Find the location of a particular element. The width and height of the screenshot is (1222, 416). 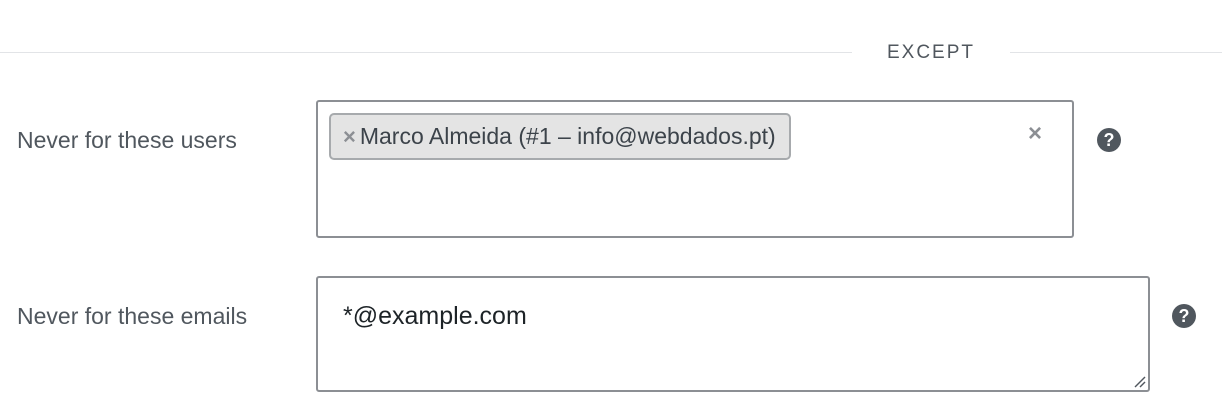

users-help-icon: ? is located at coordinates (1109, 140).